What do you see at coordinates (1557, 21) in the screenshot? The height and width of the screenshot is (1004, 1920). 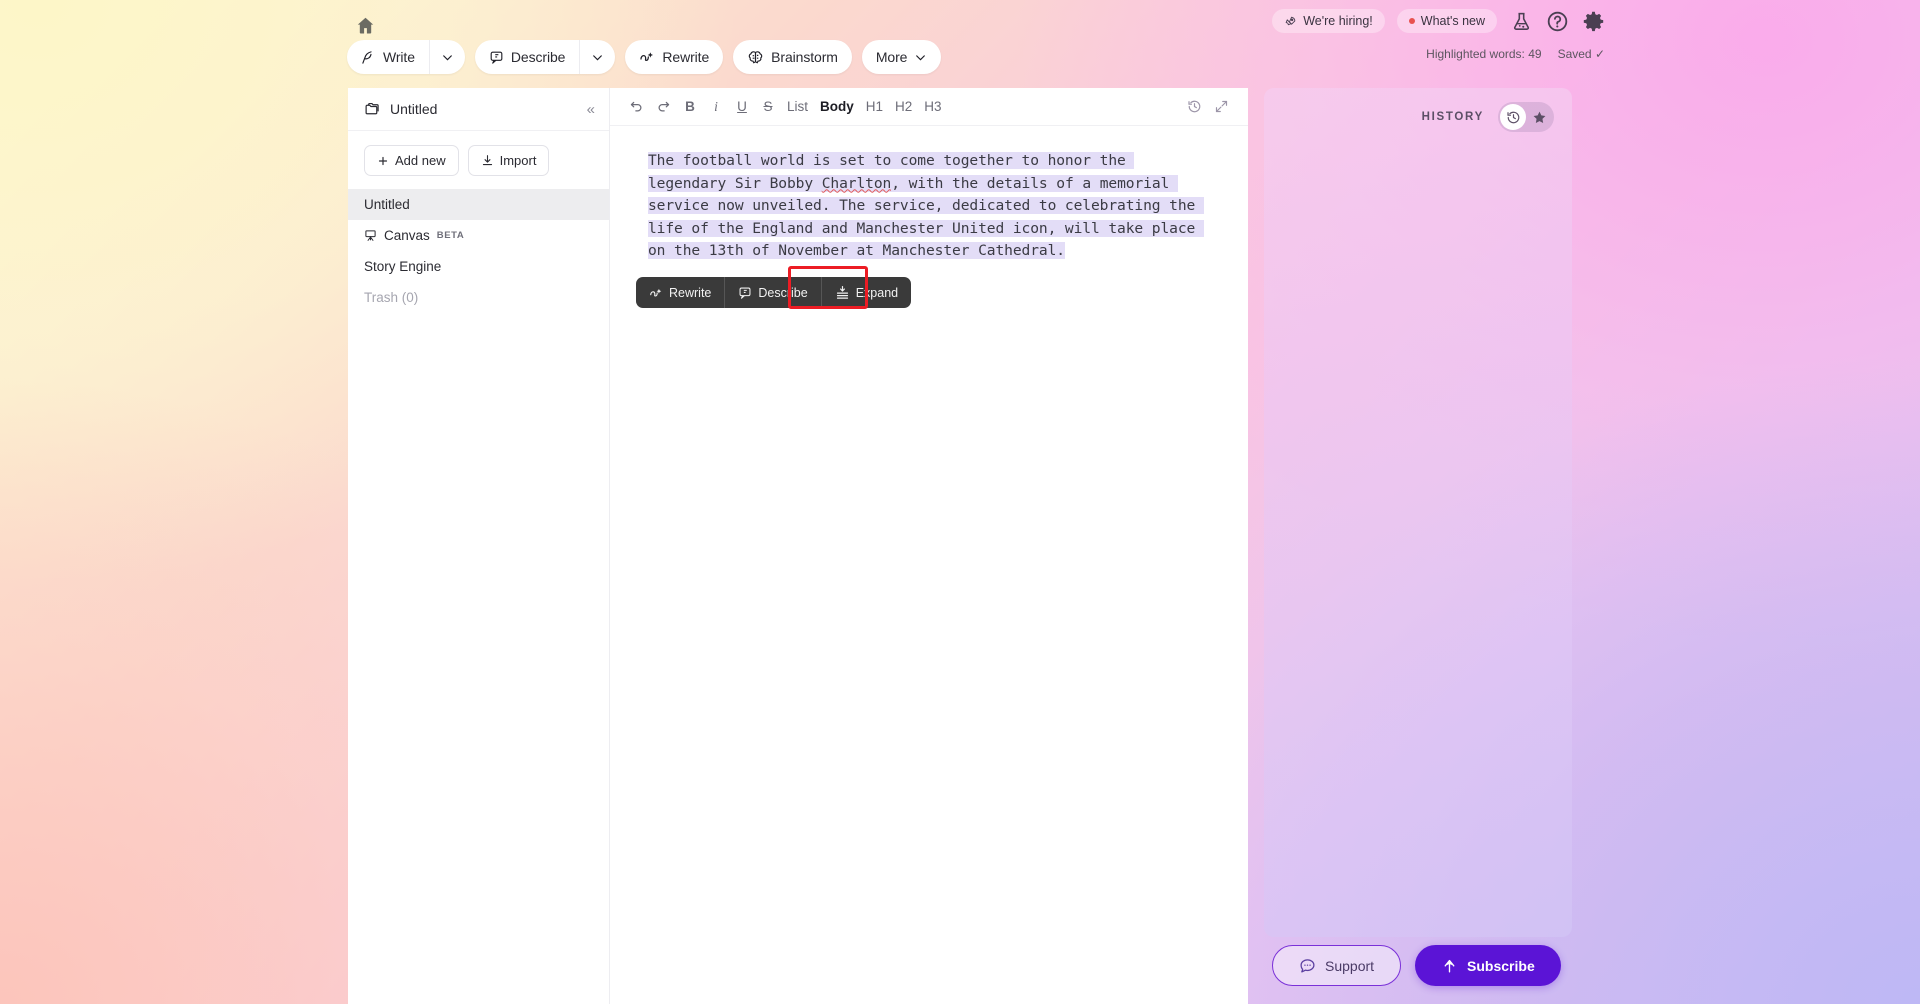 I see `help-circle-icon` at bounding box center [1557, 21].